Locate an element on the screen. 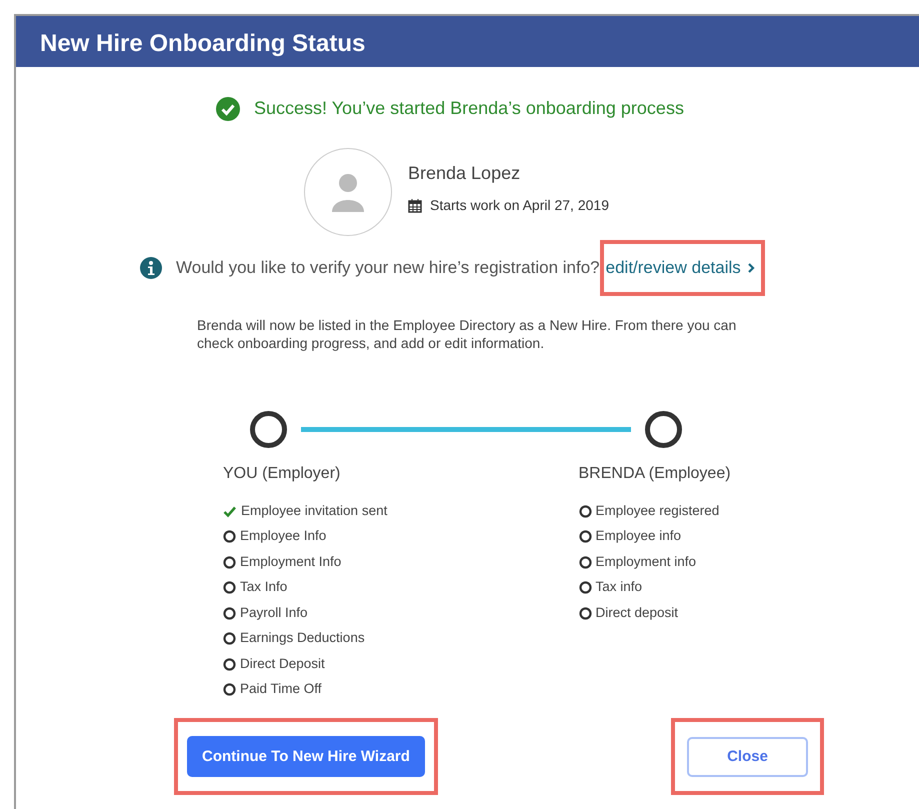 The image size is (919, 809). column-heading: YOU (Employer) is located at coordinates (282, 474).